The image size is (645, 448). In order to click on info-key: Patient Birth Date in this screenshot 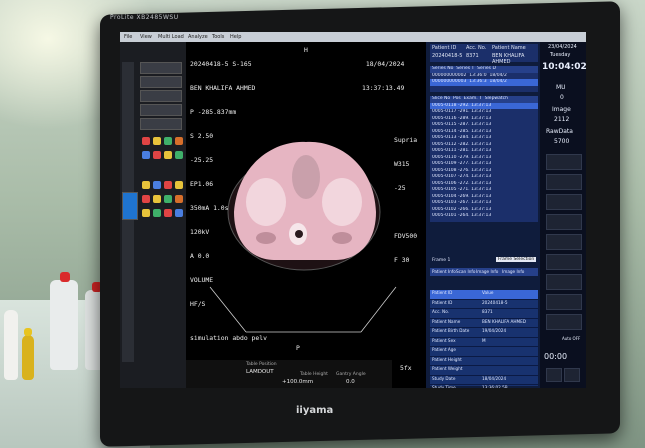, I will do `click(451, 330)`.